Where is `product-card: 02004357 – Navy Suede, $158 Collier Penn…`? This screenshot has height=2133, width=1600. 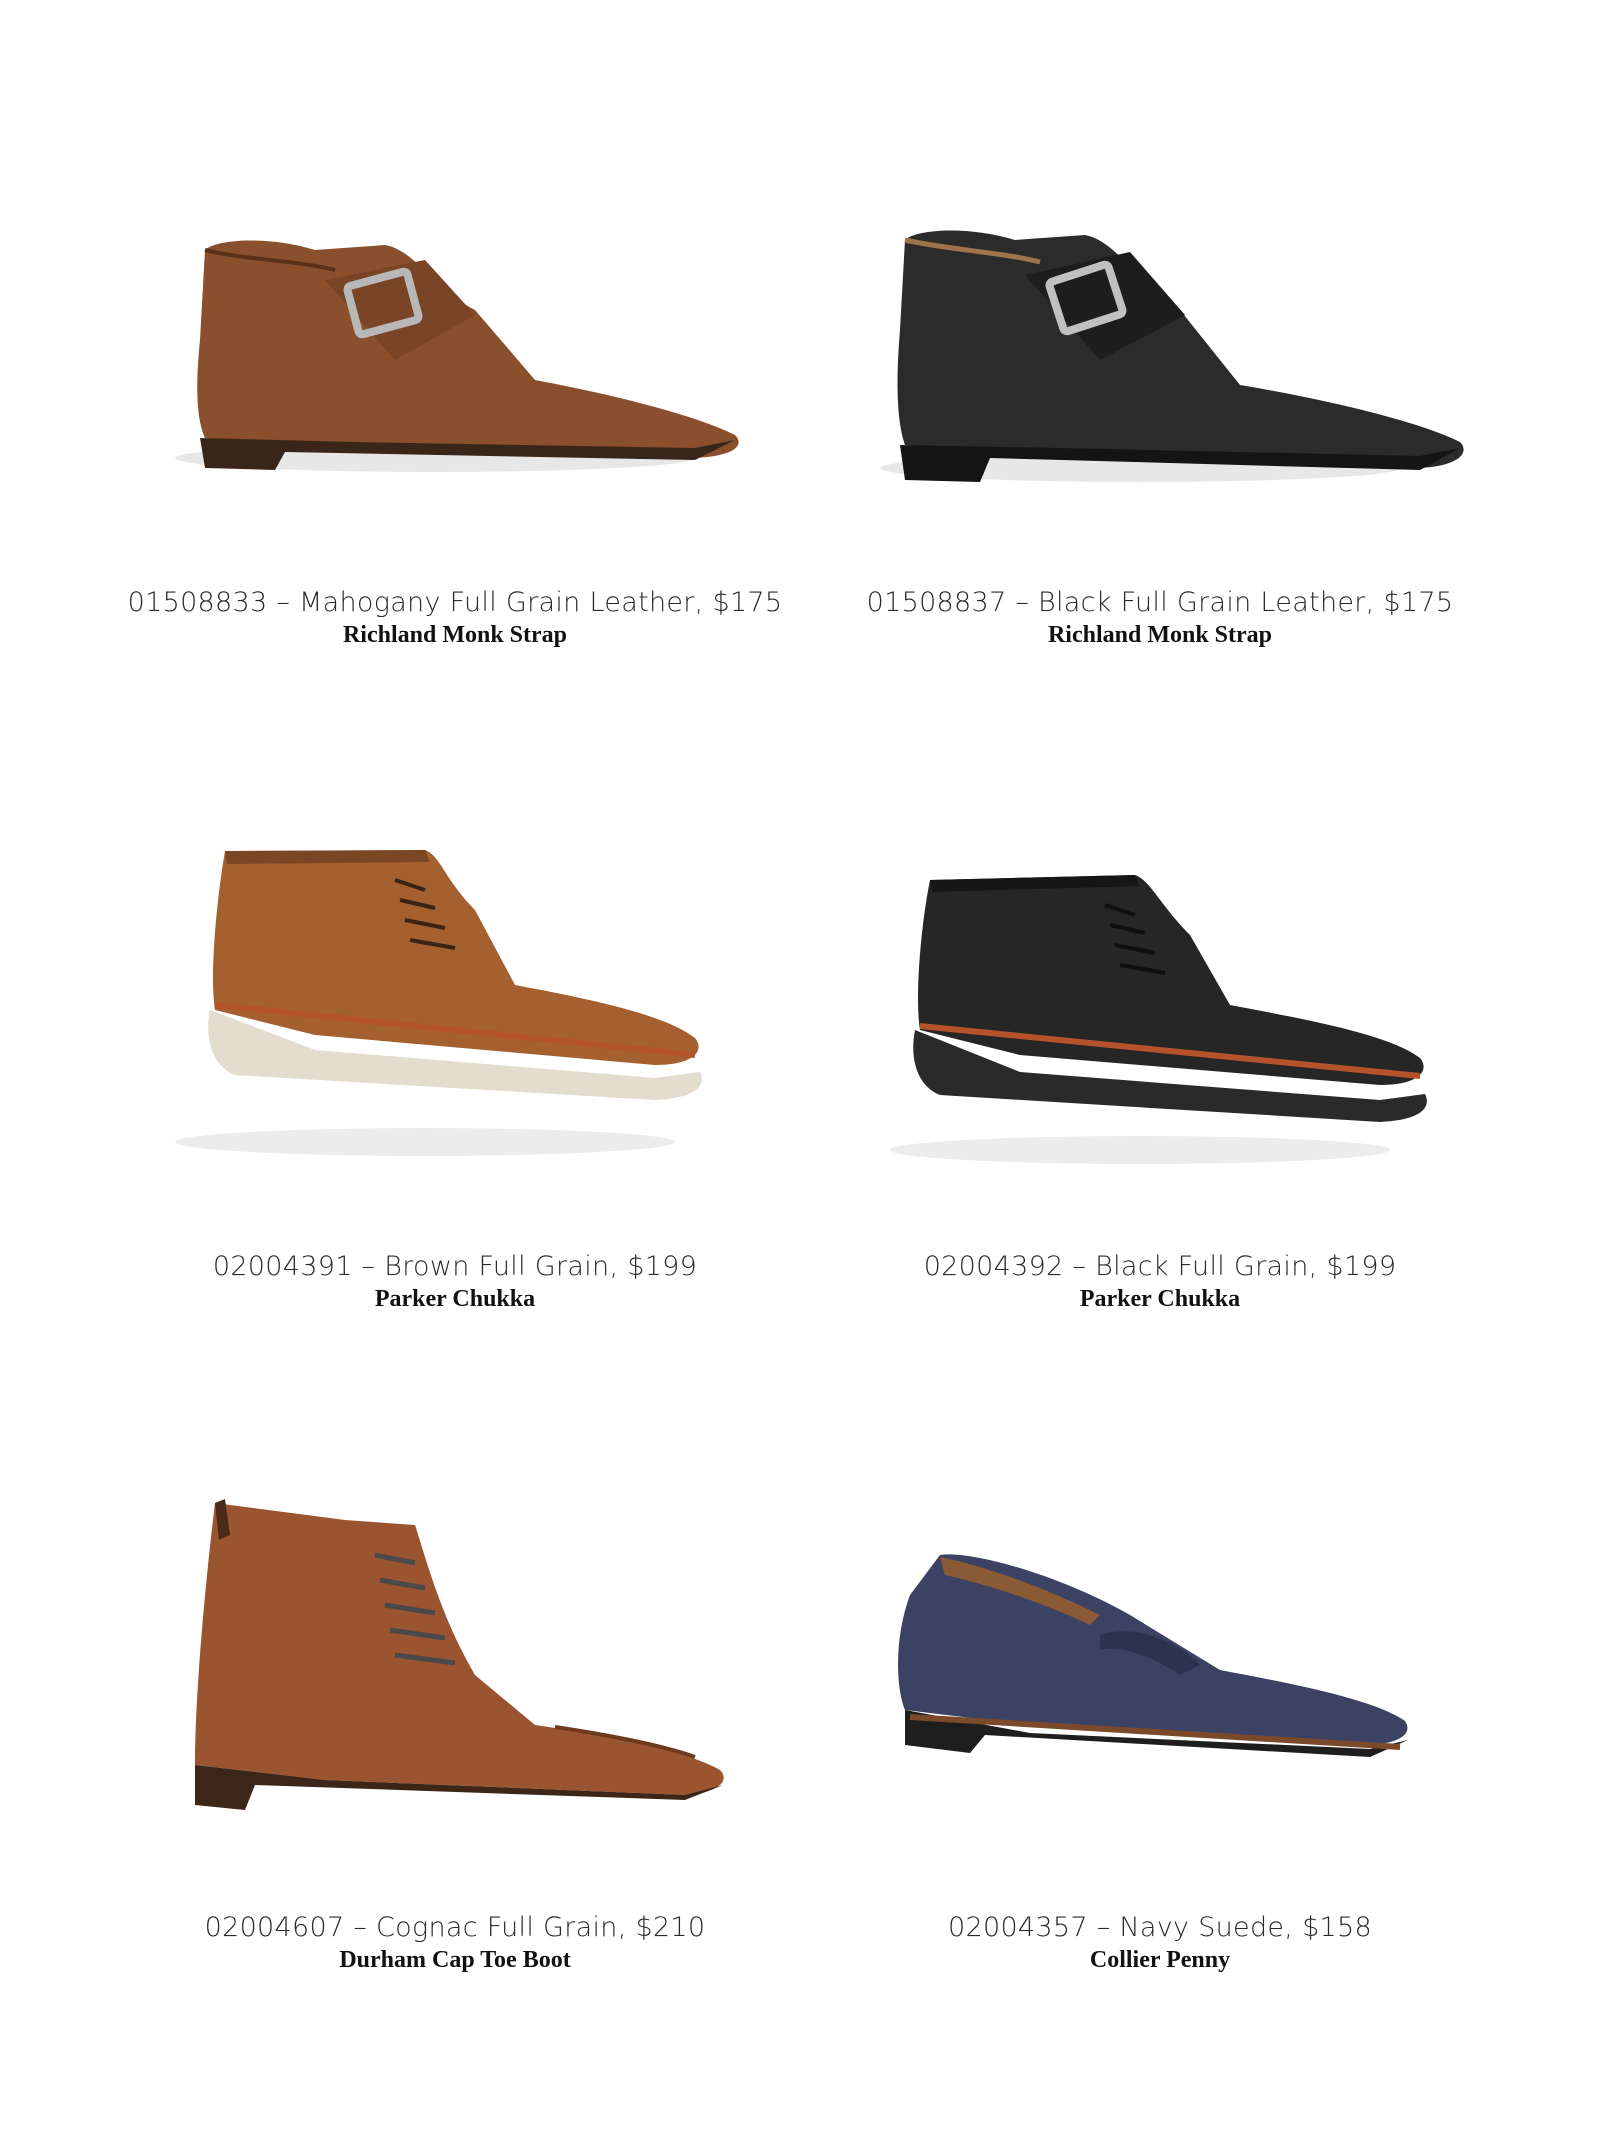 product-card: 02004357 – Navy Suede, $158 Collier Penn… is located at coordinates (1160, 1734).